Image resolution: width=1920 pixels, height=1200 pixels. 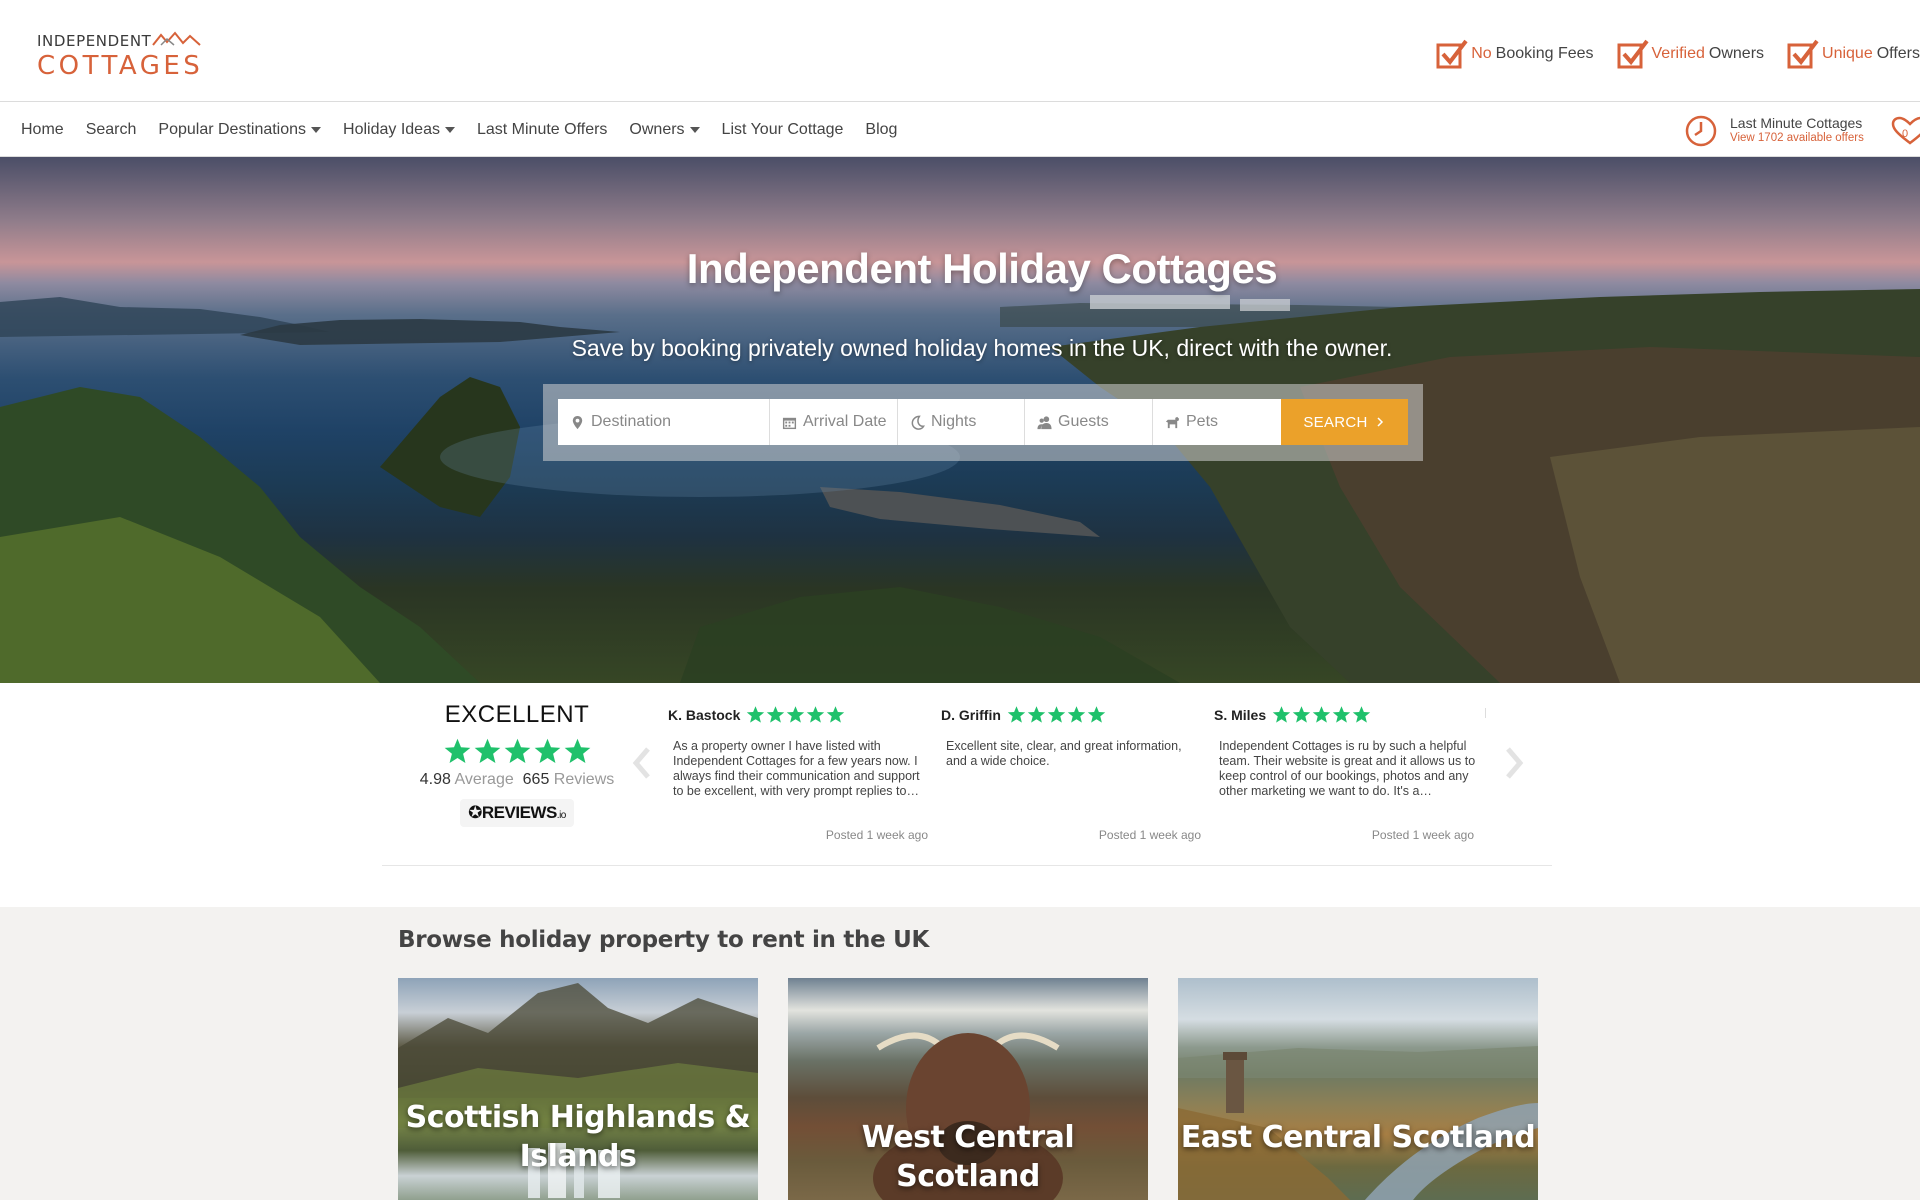 I want to click on pets-select: Pets, so click(x=1217, y=422).